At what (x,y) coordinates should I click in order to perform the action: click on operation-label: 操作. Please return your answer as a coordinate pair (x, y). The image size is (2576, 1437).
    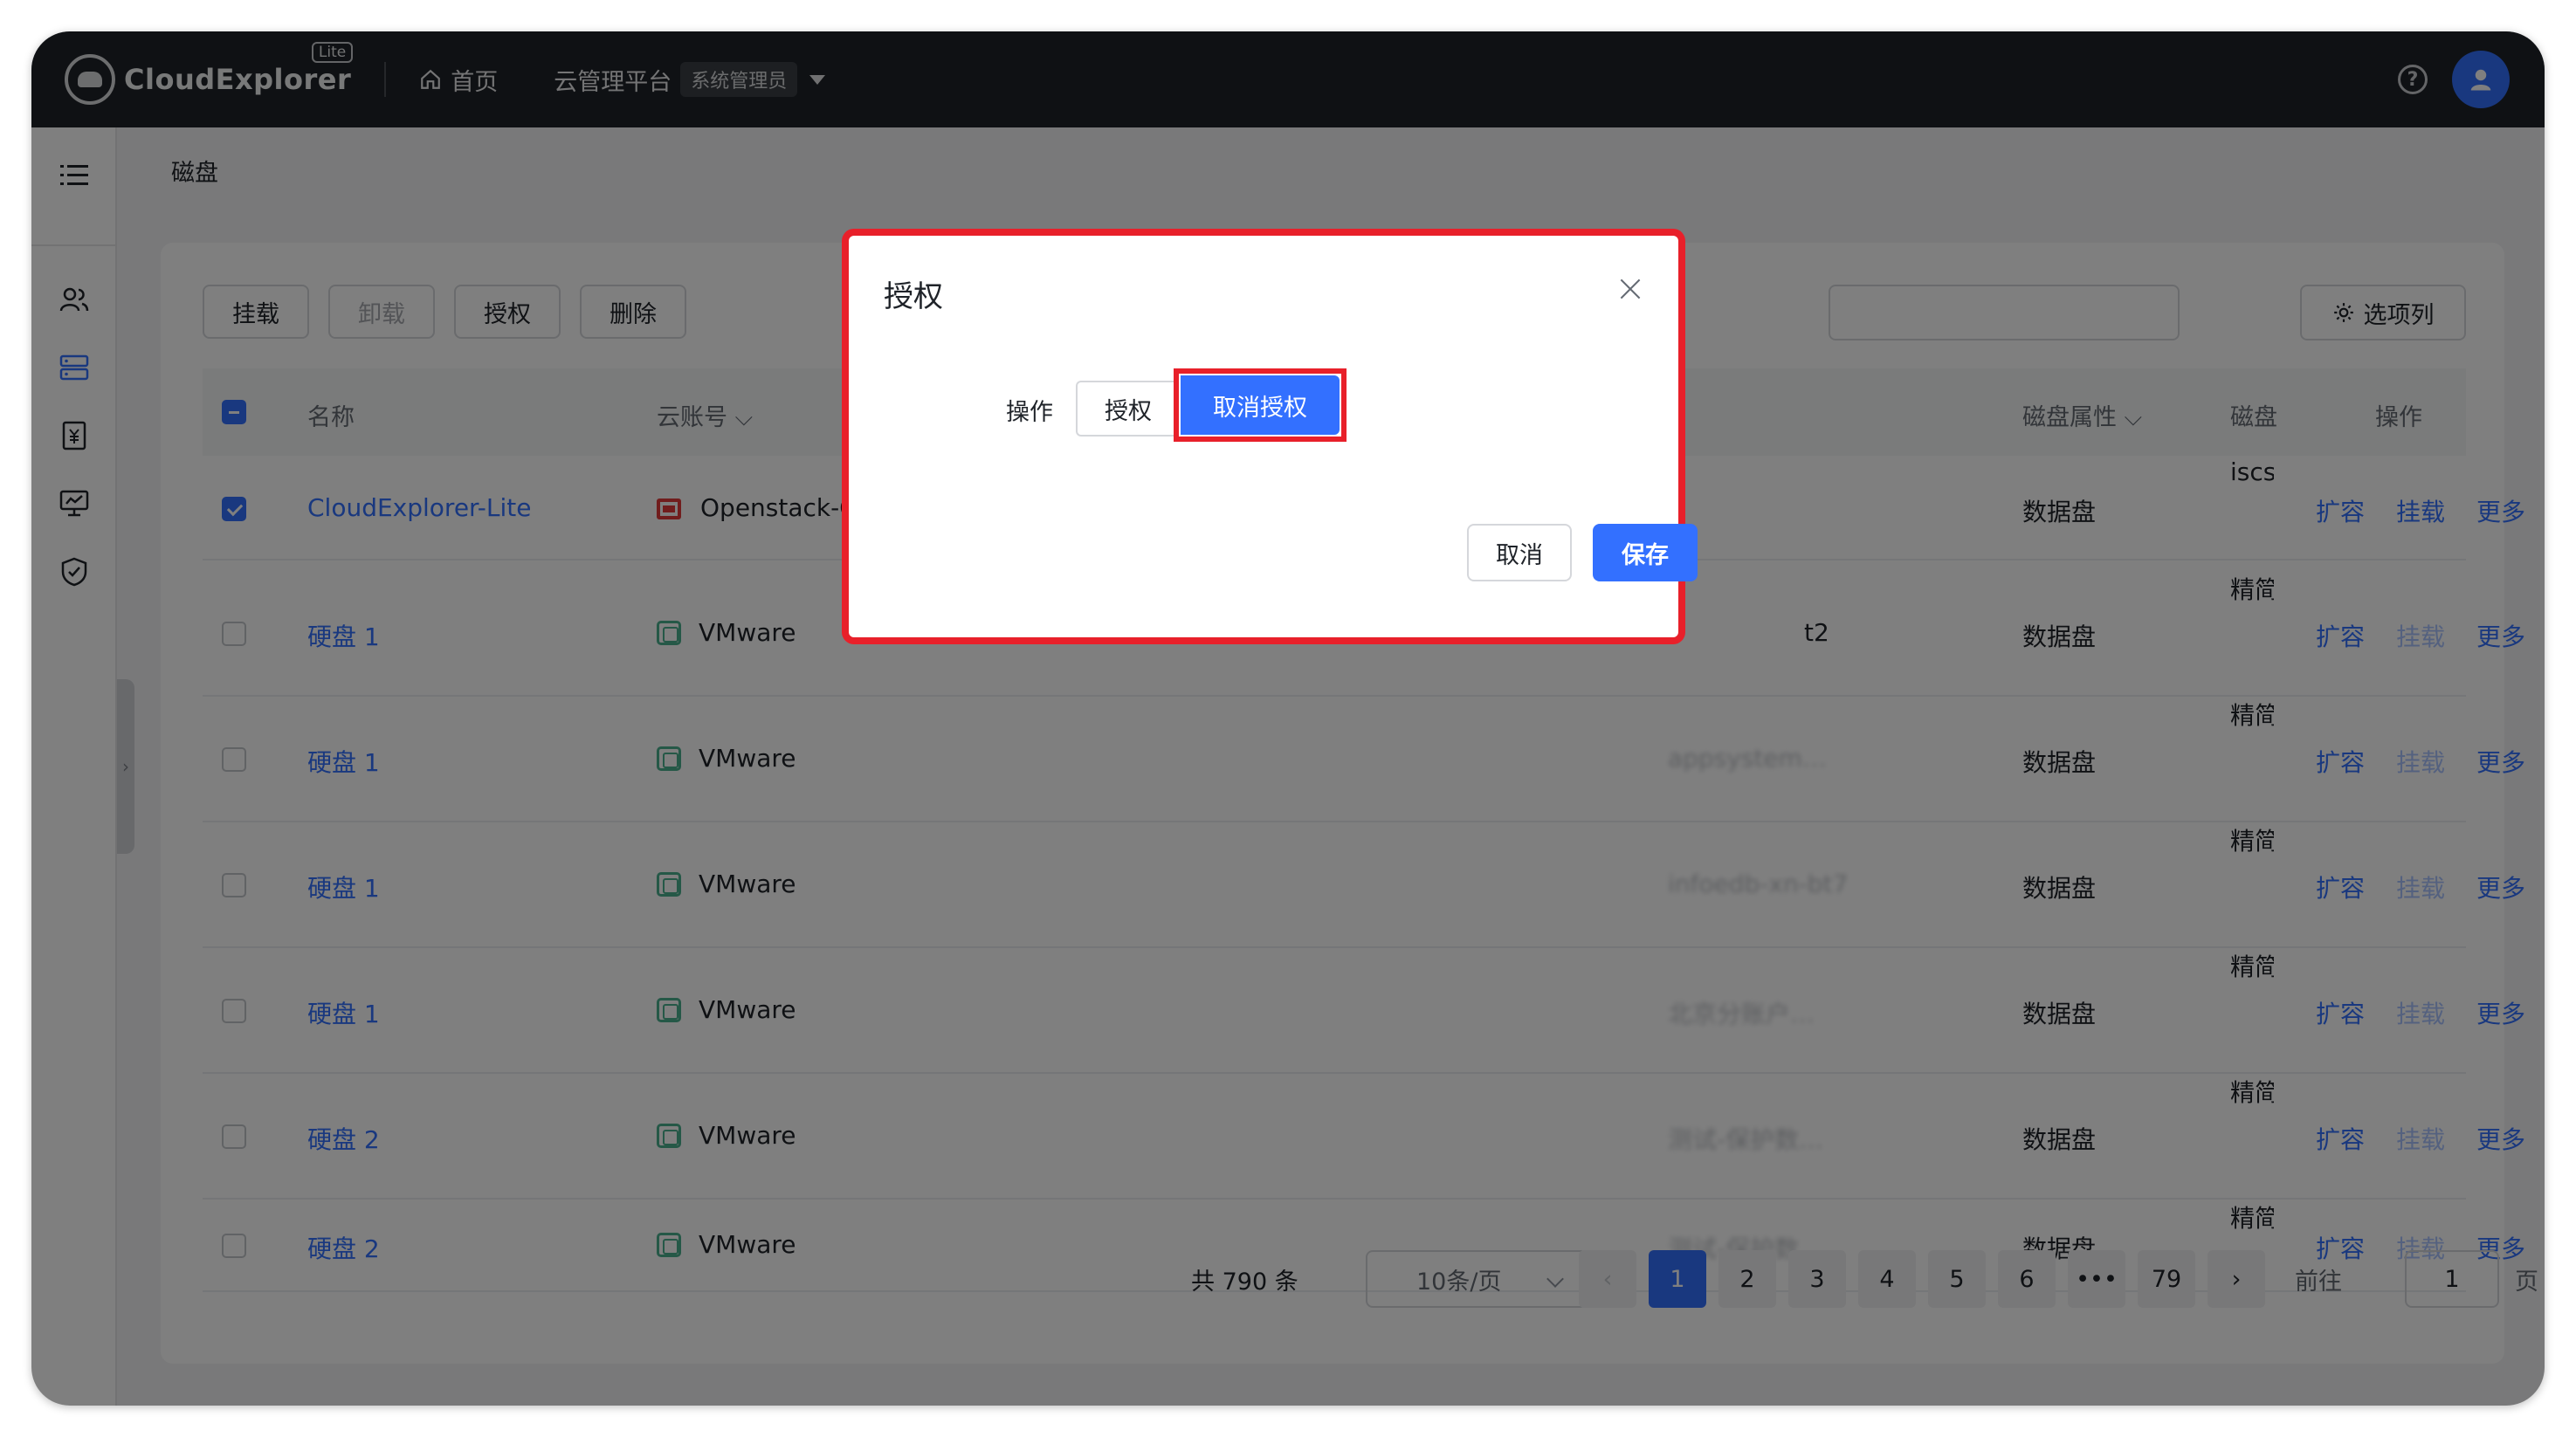
    Looking at the image, I should click on (1029, 413).